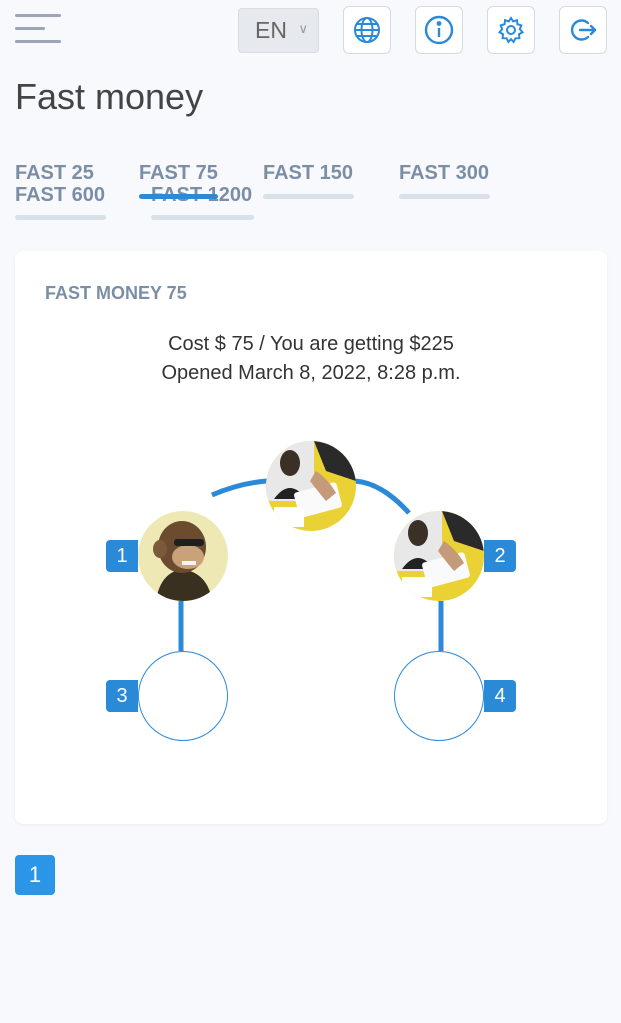 The image size is (621, 1023). I want to click on slot-2-avatar, so click(439, 556).